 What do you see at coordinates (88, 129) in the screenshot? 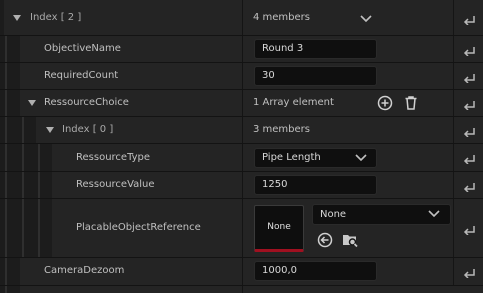
I see `index-0-label: Index [ 0 ]` at bounding box center [88, 129].